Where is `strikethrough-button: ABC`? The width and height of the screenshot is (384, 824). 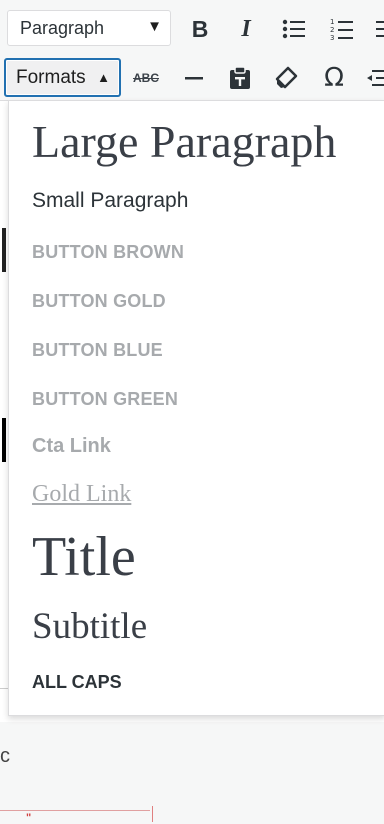 strikethrough-button: ABC is located at coordinates (146, 78).